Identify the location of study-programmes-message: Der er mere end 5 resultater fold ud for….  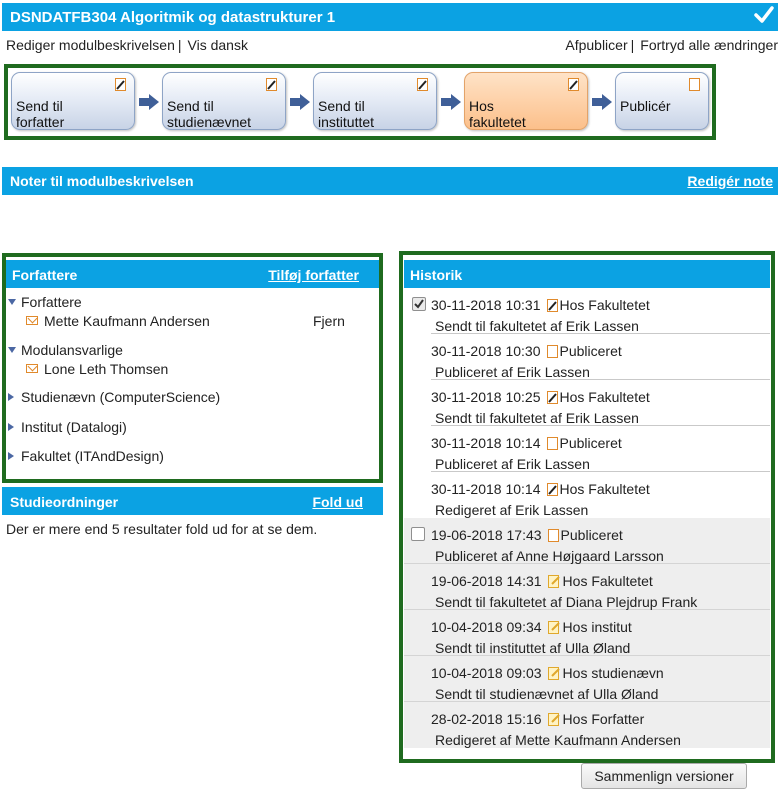
(162, 529).